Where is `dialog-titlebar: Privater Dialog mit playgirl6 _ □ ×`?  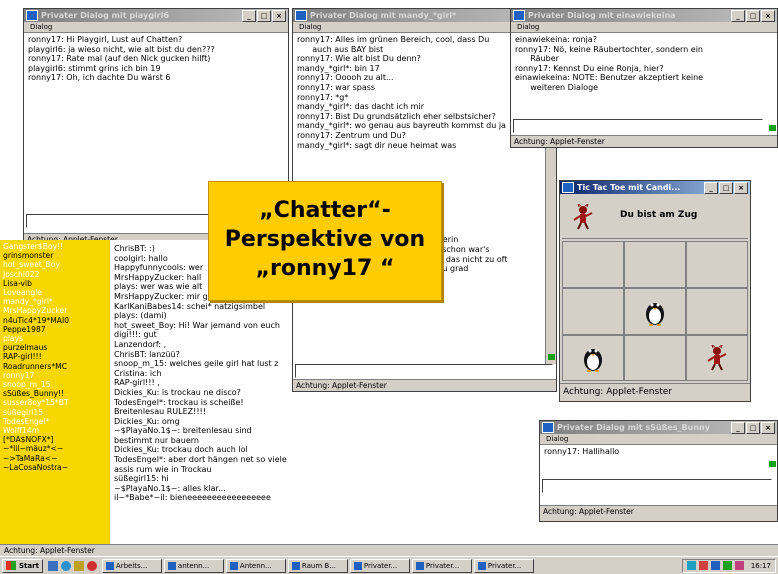
dialog-titlebar: Privater Dialog mit playgirl6 _ □ × is located at coordinates (156, 15).